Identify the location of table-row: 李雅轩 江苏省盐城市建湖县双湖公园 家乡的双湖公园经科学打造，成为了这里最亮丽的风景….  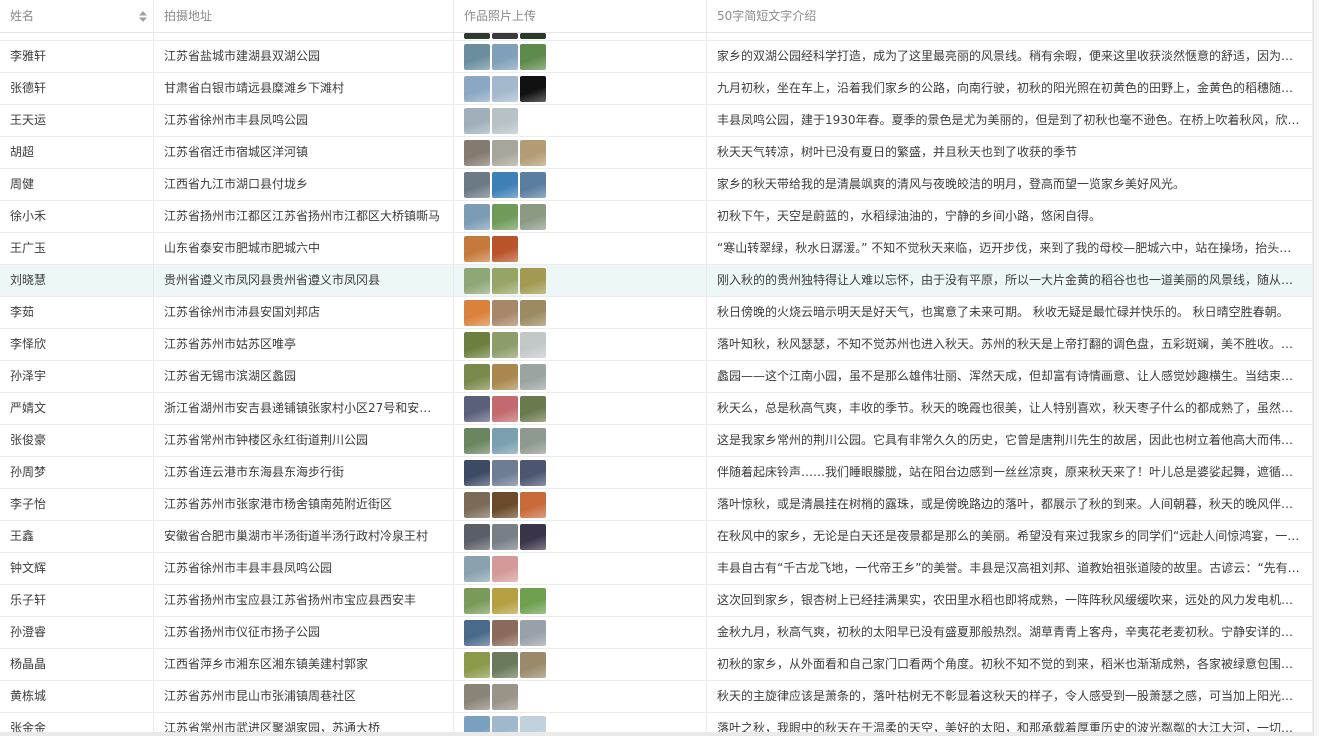
(656, 57).